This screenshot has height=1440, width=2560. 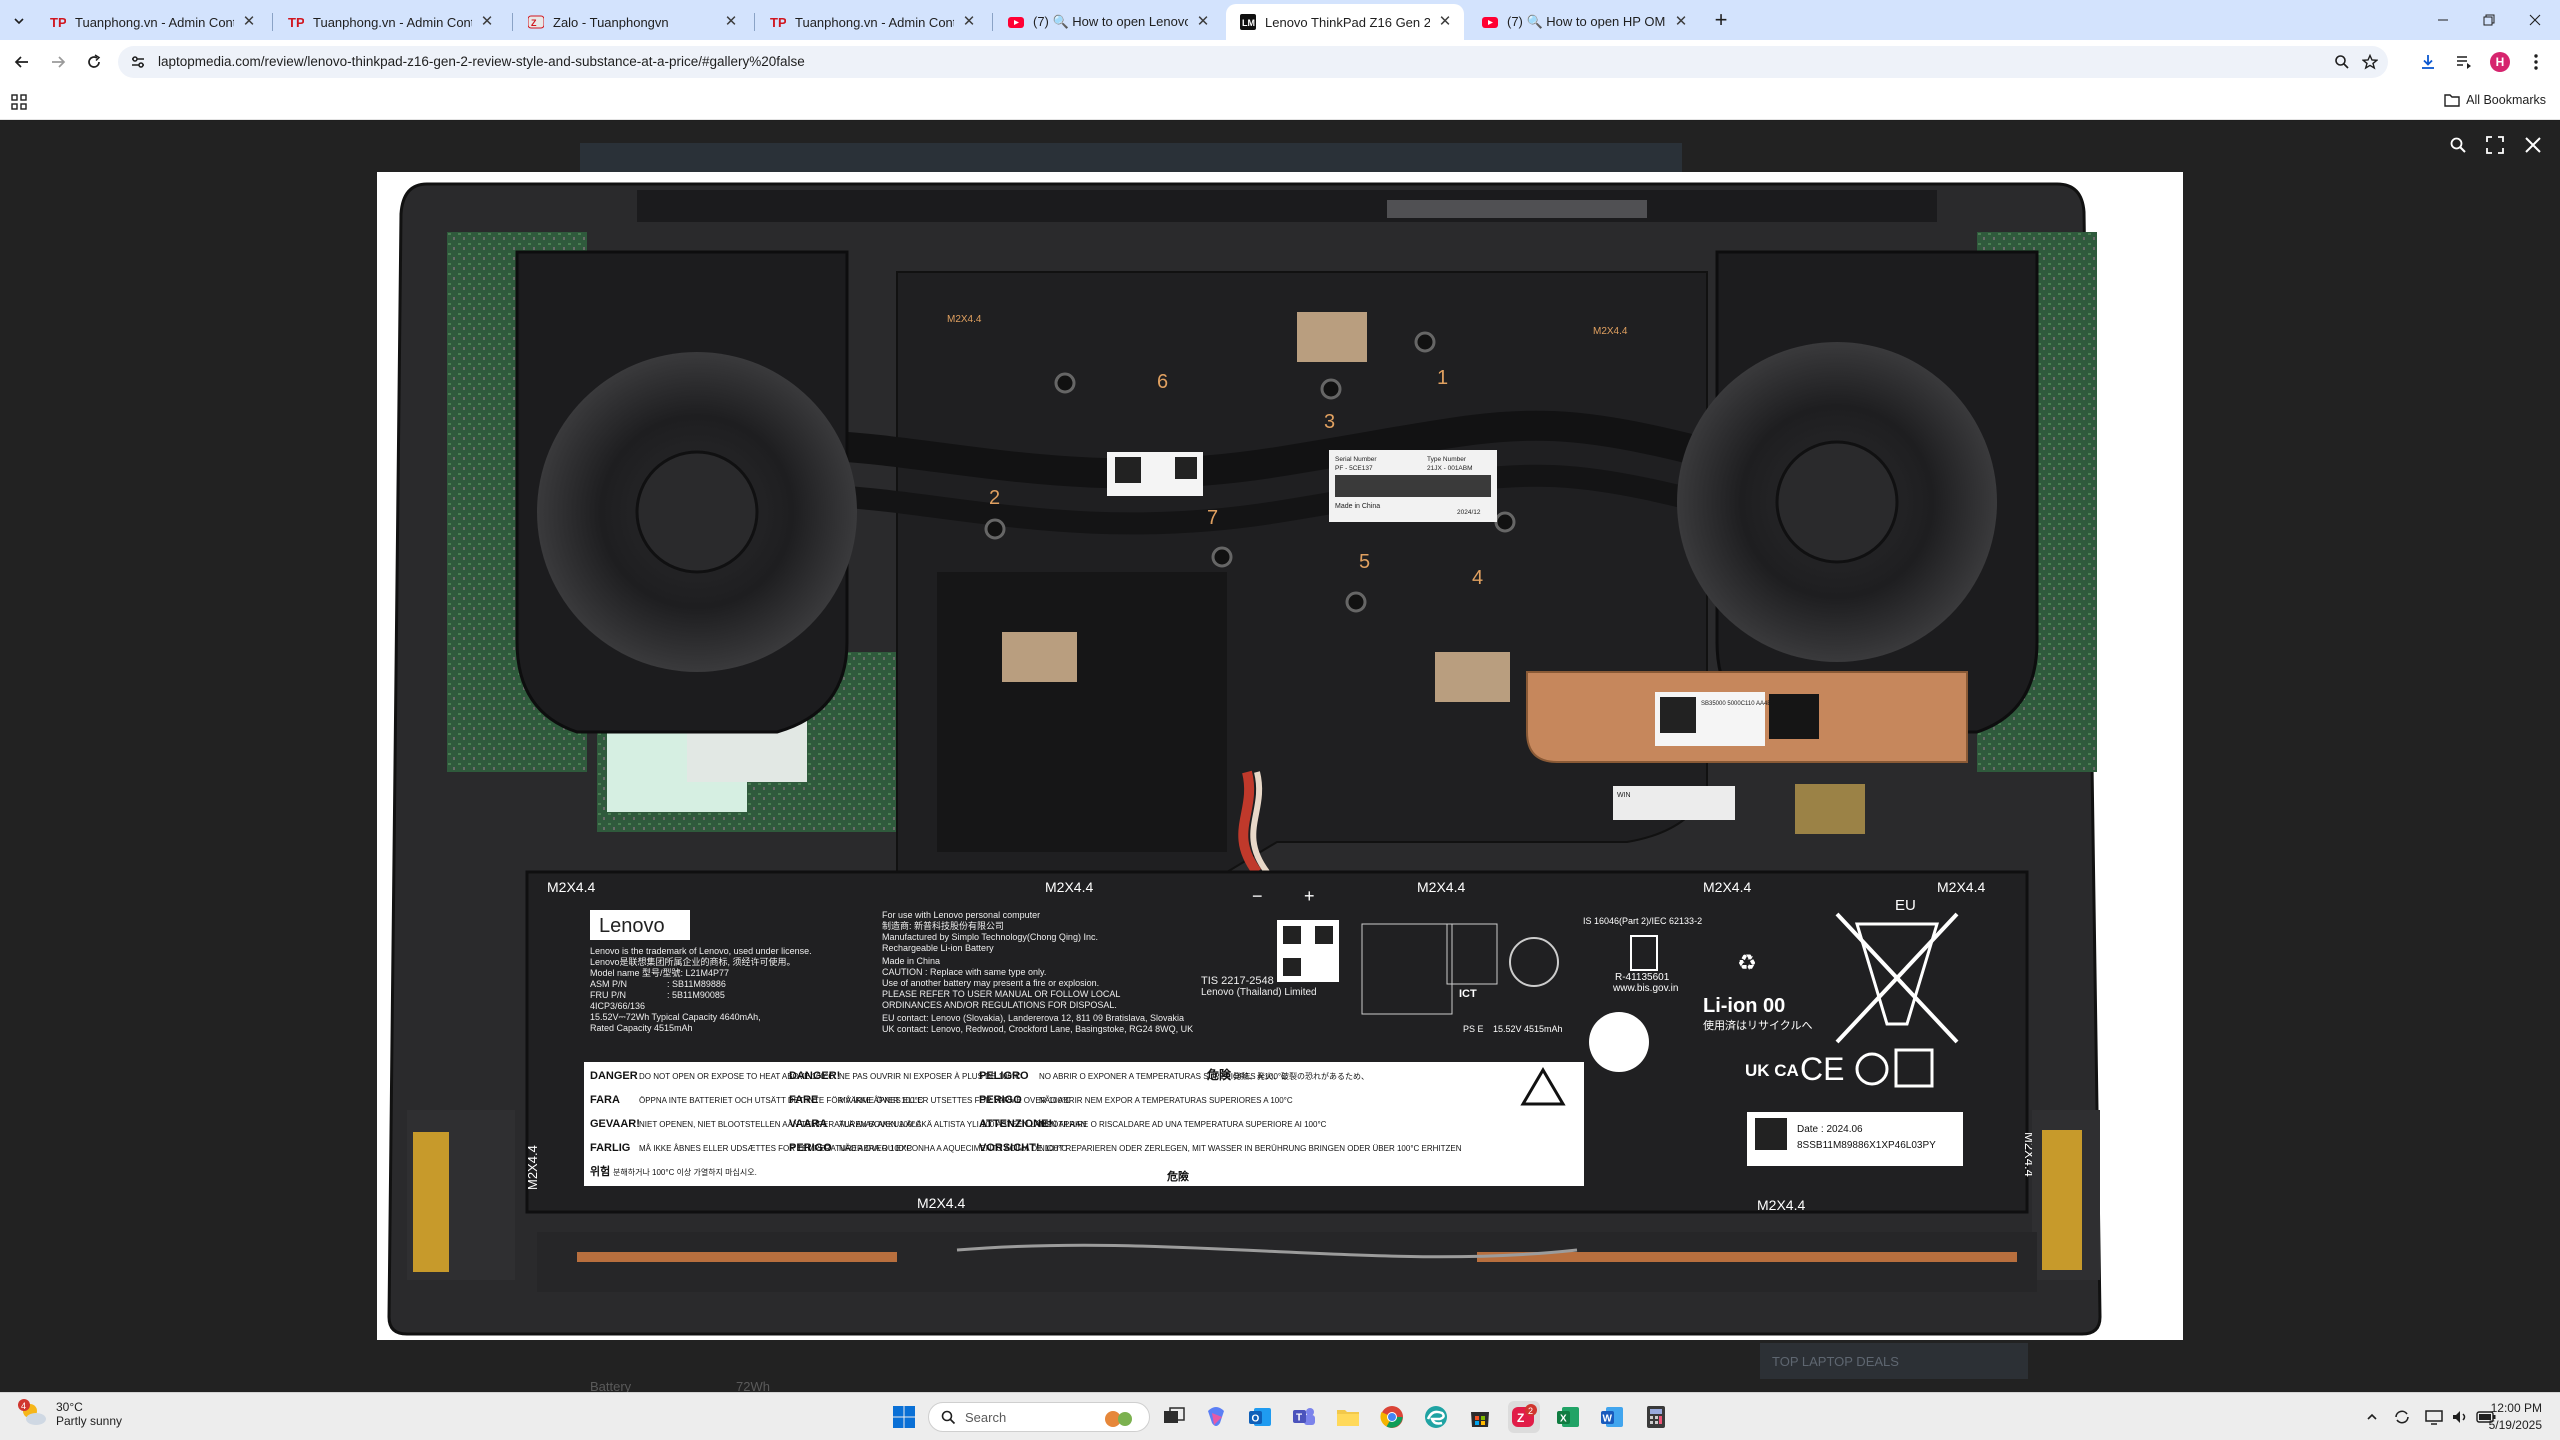 I want to click on folder-icon, so click(x=1348, y=1418).